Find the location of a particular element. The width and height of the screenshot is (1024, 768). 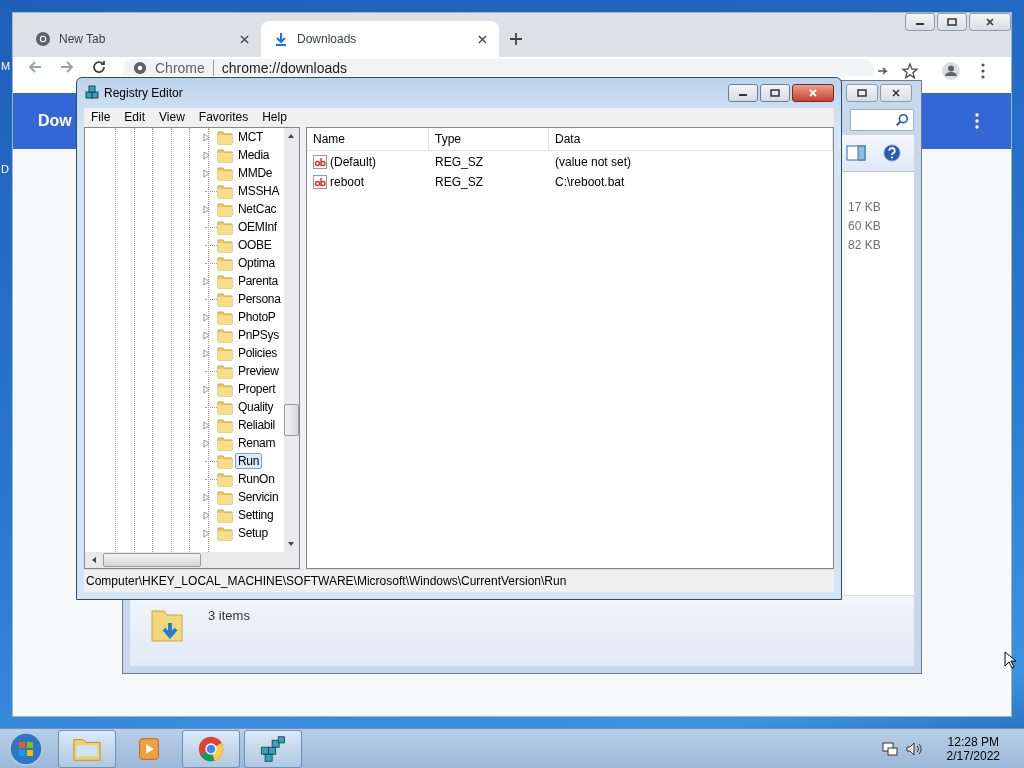

desktop-icon-label: M is located at coordinates (6, 66).